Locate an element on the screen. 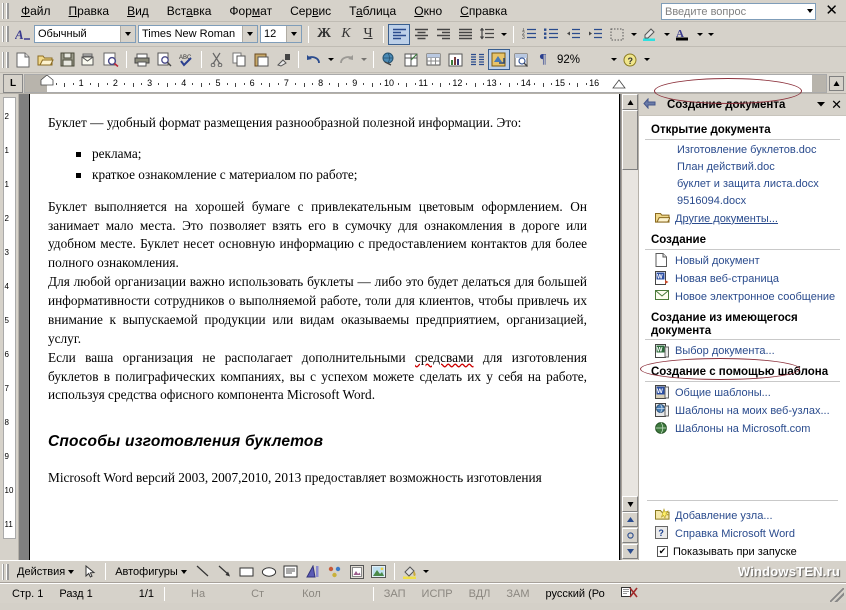  scroll-up-button is located at coordinates (630, 102).